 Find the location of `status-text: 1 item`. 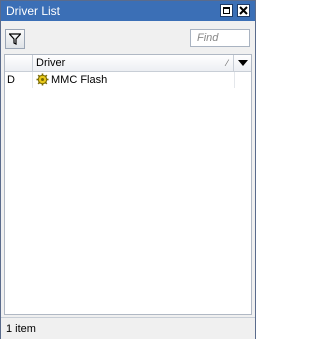

status-text: 1 item is located at coordinates (21, 329).